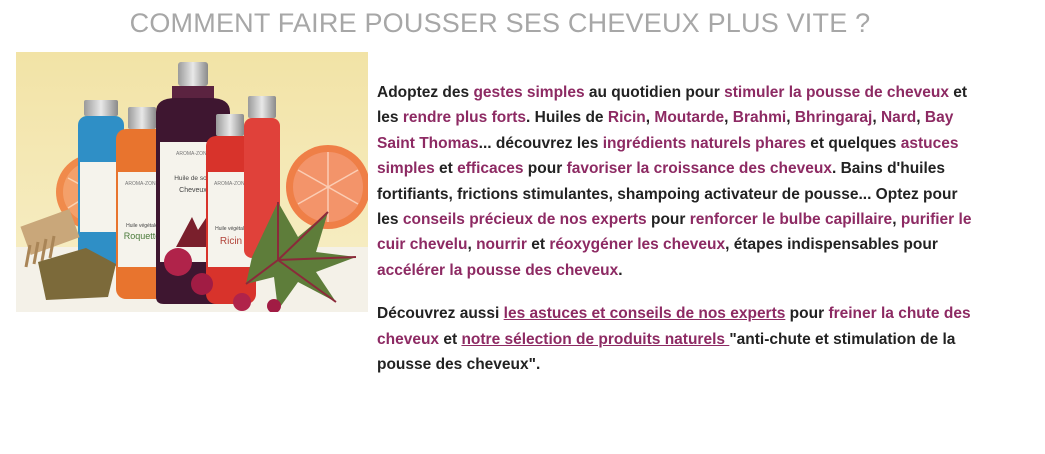  Describe the element at coordinates (637, 245) in the screenshot. I see `highlight: réoxygéner les cheveux` at that location.